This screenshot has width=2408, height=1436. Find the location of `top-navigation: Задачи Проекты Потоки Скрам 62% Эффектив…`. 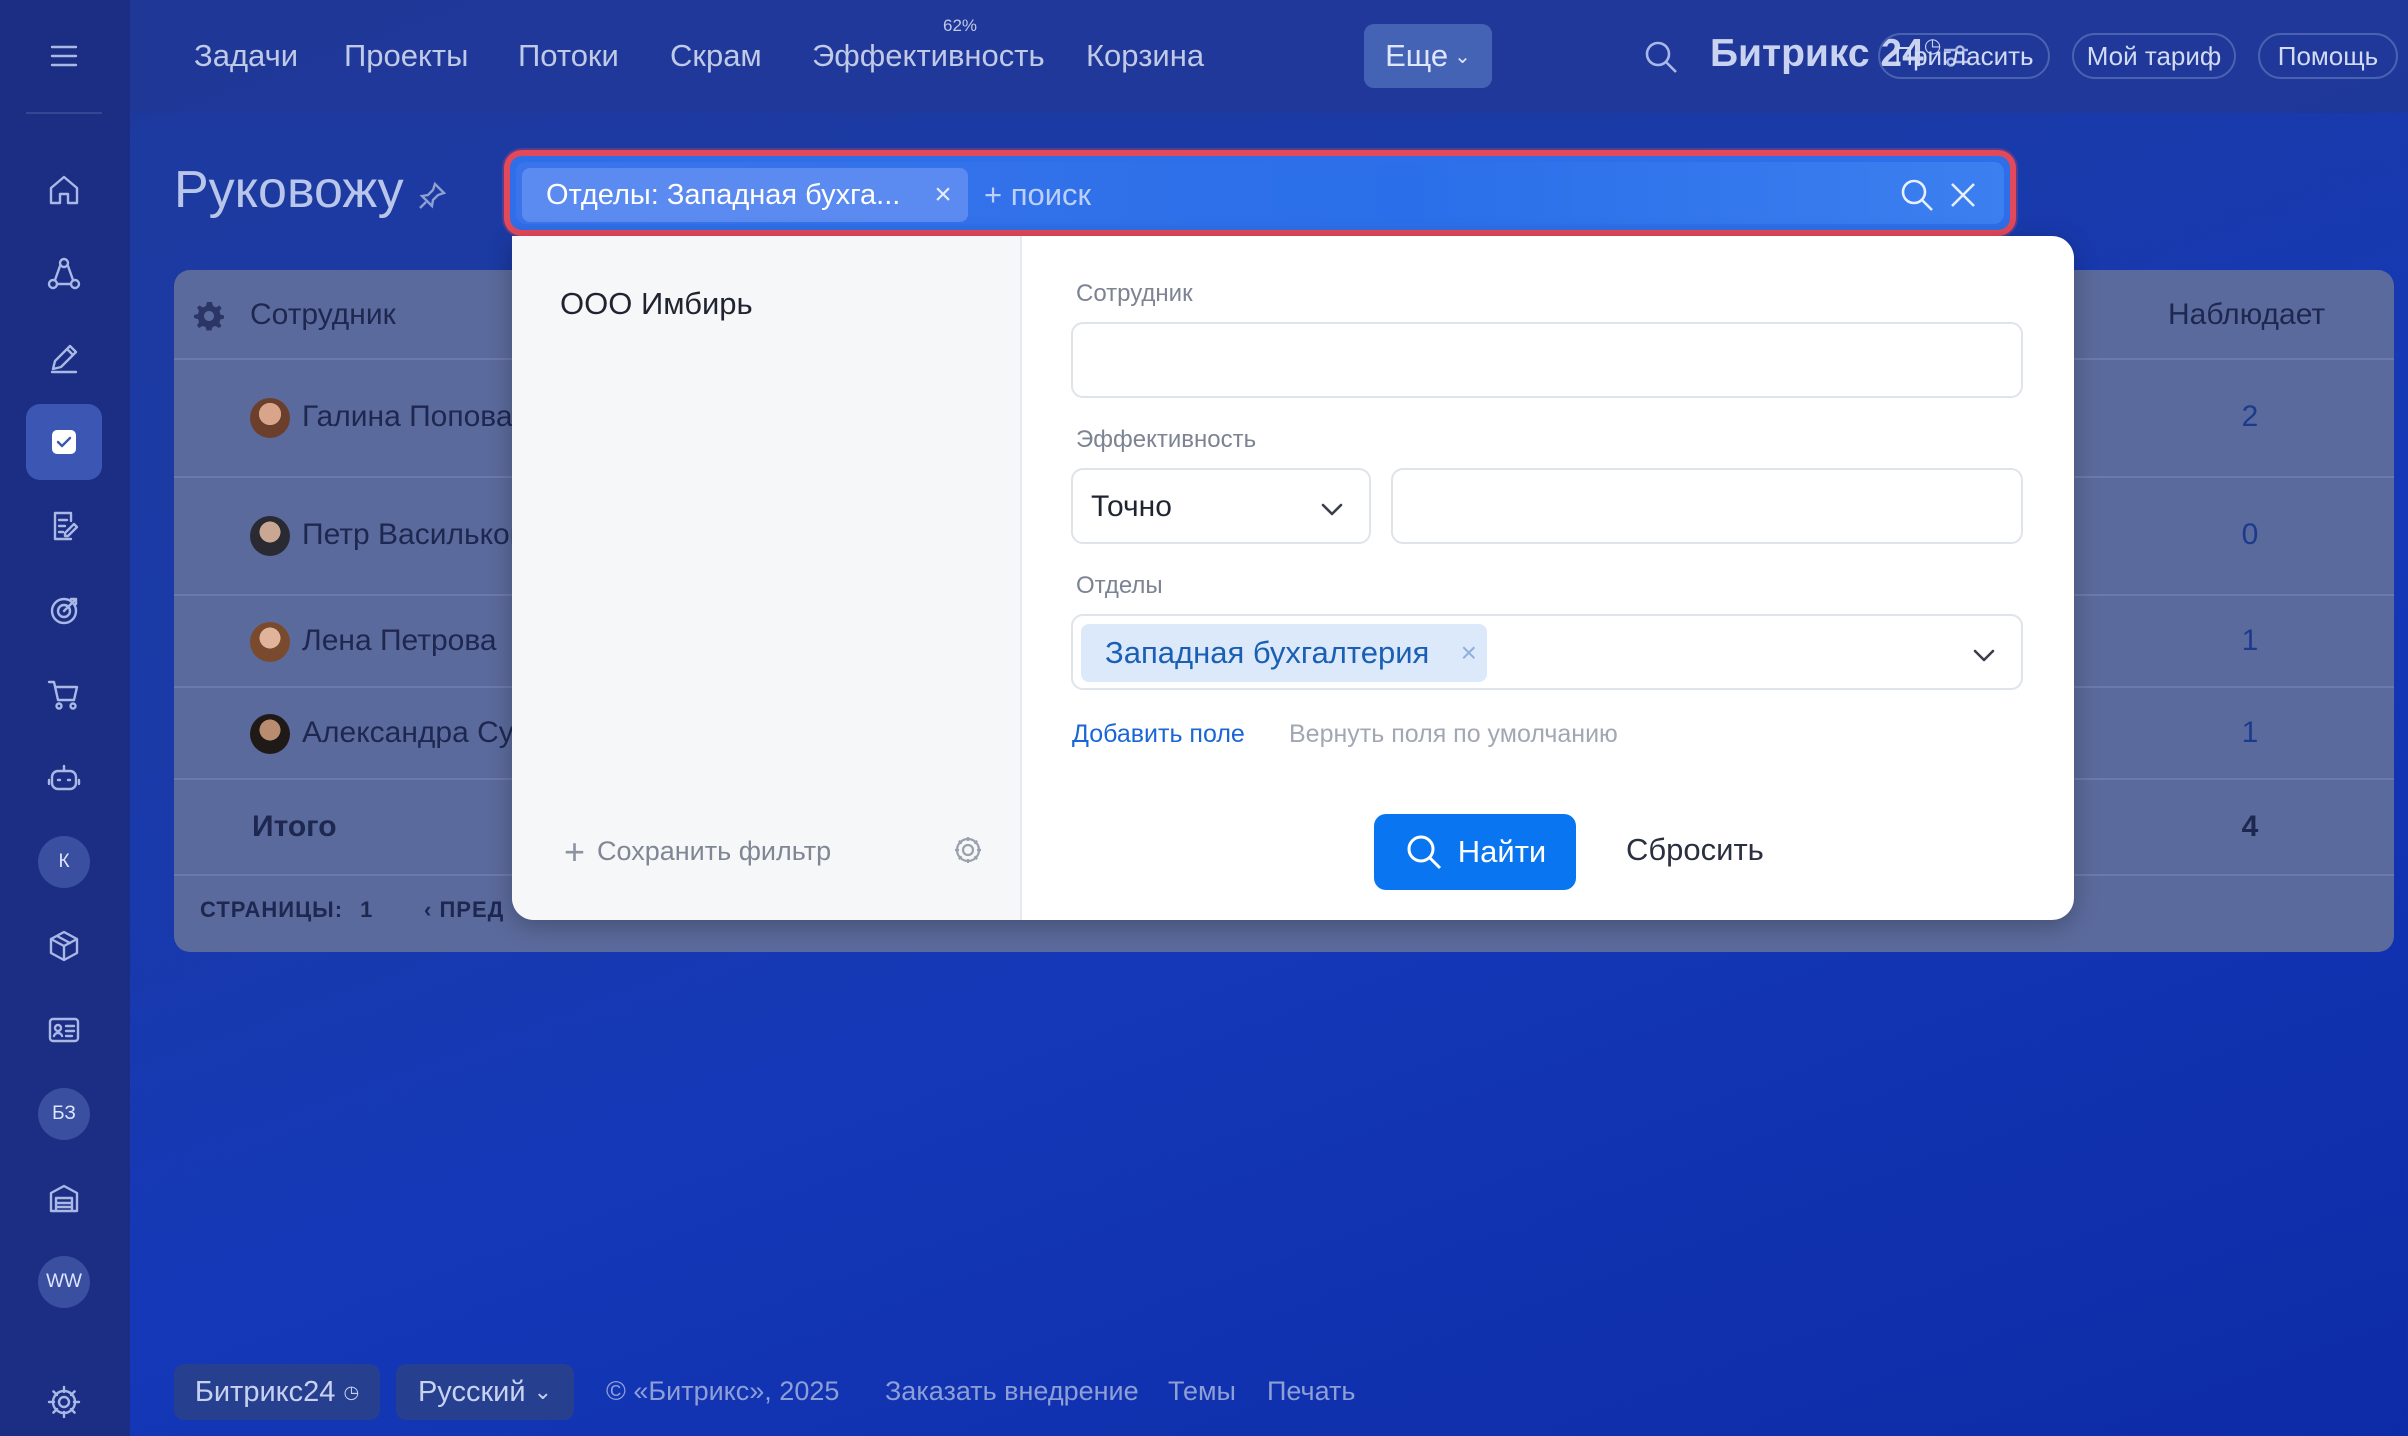

top-navigation: Задачи Проекты Потоки Скрам 62% Эффектив… is located at coordinates (1269, 56).